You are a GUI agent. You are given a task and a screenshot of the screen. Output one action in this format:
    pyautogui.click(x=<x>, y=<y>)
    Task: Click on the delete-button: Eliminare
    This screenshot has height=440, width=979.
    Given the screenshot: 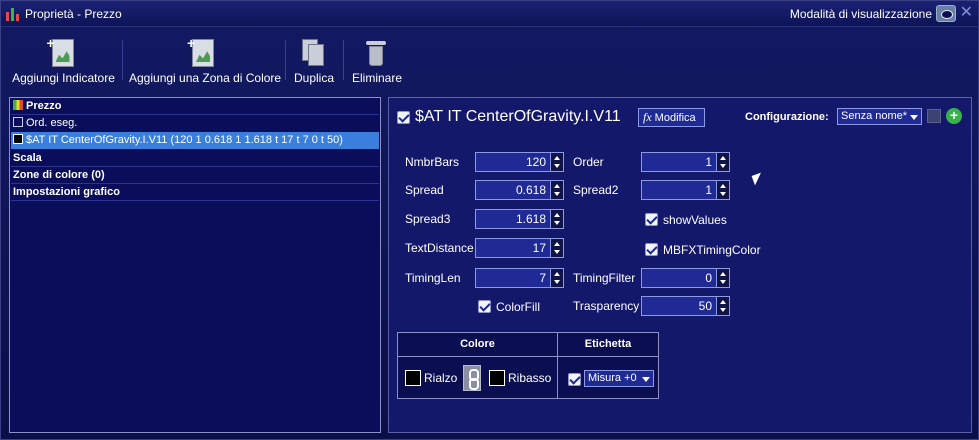 What is the action you would take?
    pyautogui.click(x=377, y=62)
    